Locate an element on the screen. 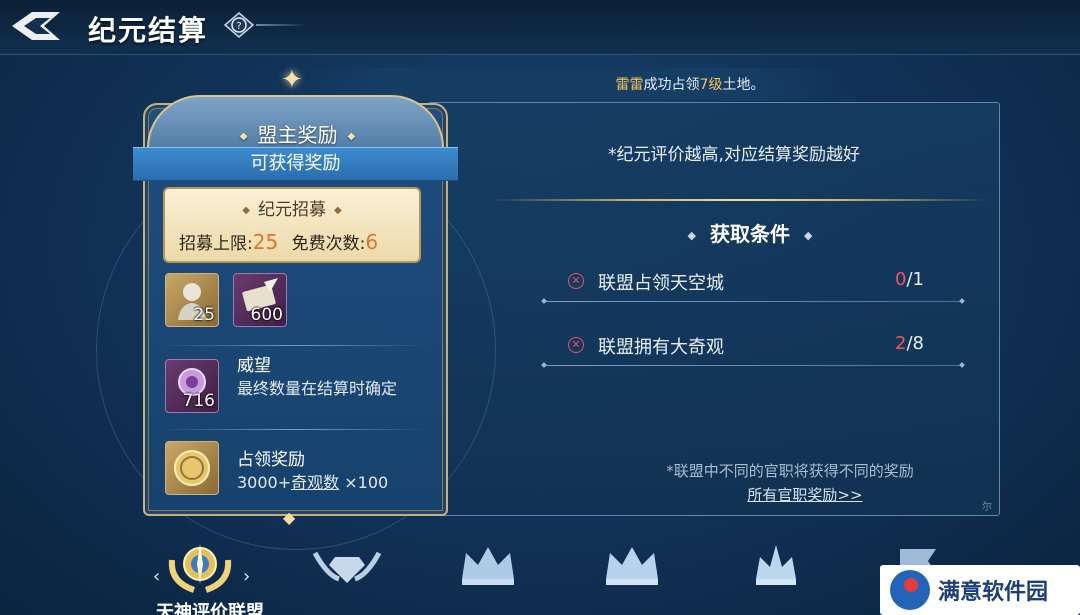  watermark-badge: 满意软件园 is located at coordinates (980, 590).